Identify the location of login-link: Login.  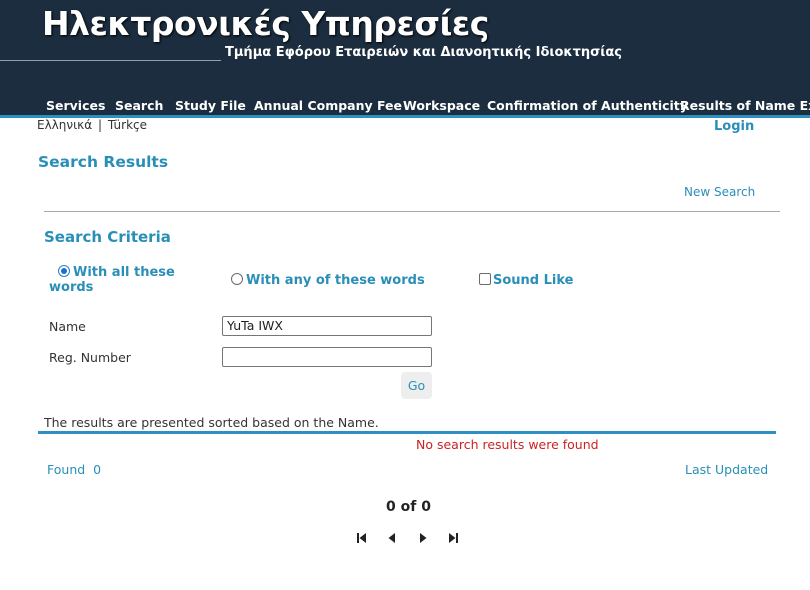
(734, 126).